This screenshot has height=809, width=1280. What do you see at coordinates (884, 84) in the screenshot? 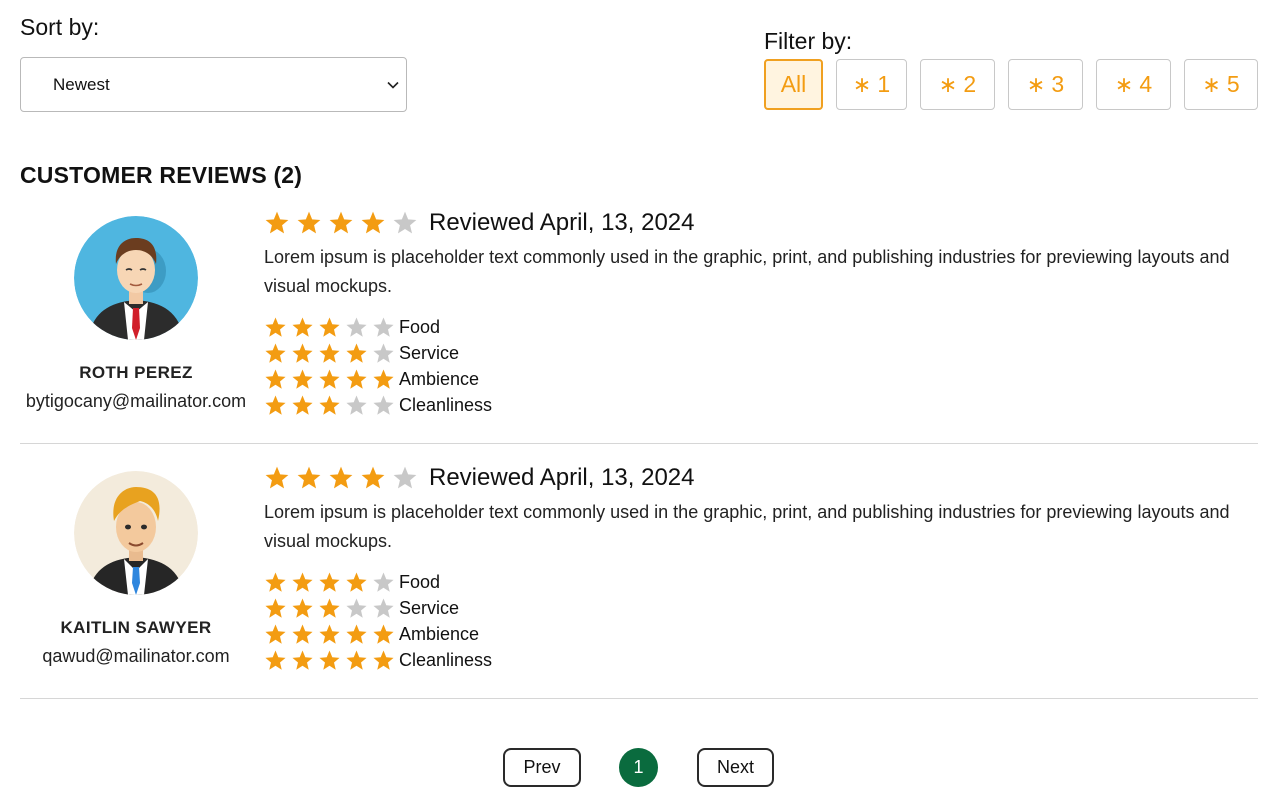
I see `filter-1-label: 1` at bounding box center [884, 84].